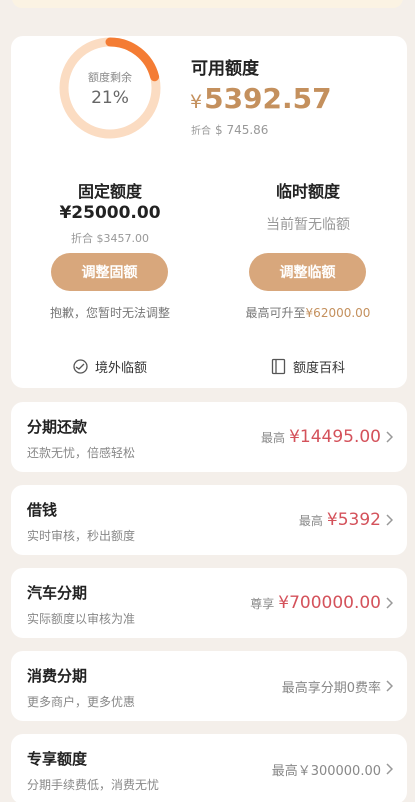 This screenshot has width=415, height=802. Describe the element at coordinates (262, 603) in the screenshot. I see `row-prefix: 尊享` at that location.